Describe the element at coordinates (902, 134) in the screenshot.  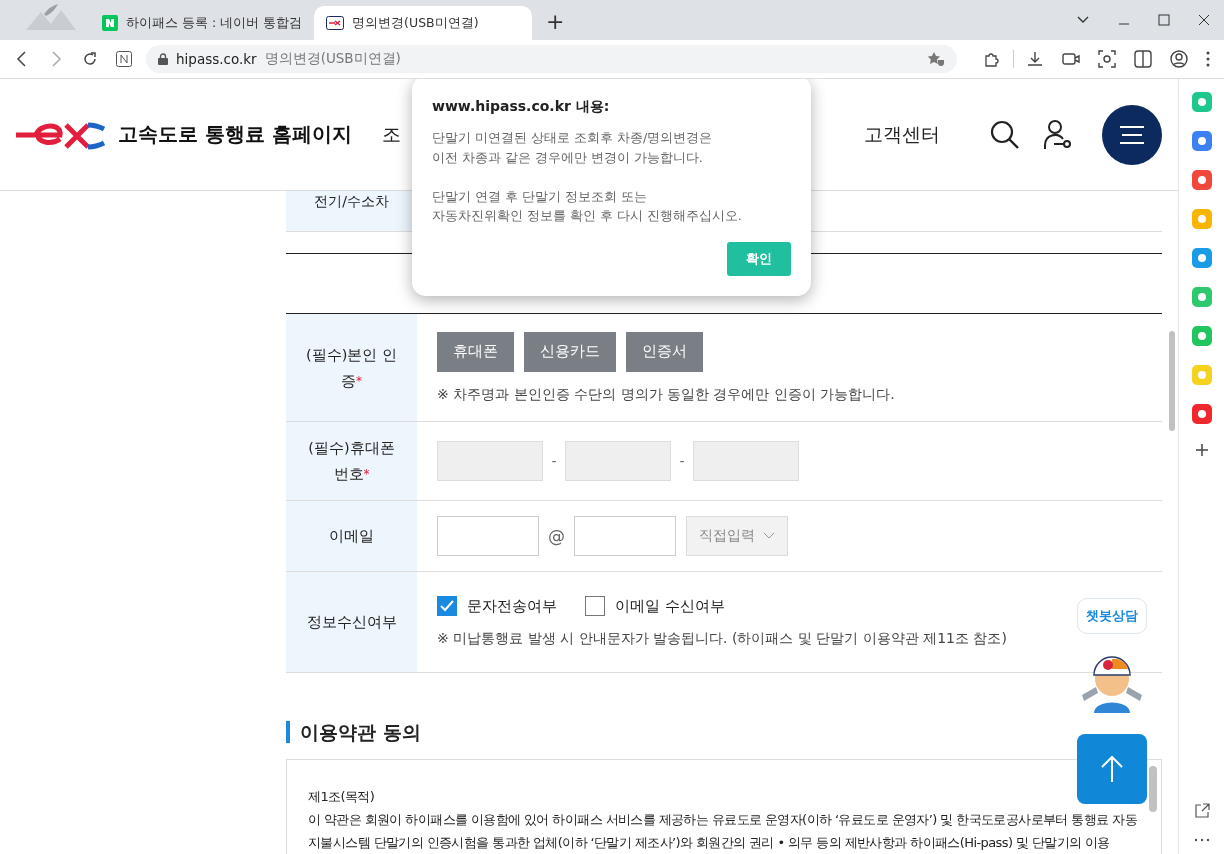
I see `nav-link: 고객센터` at that location.